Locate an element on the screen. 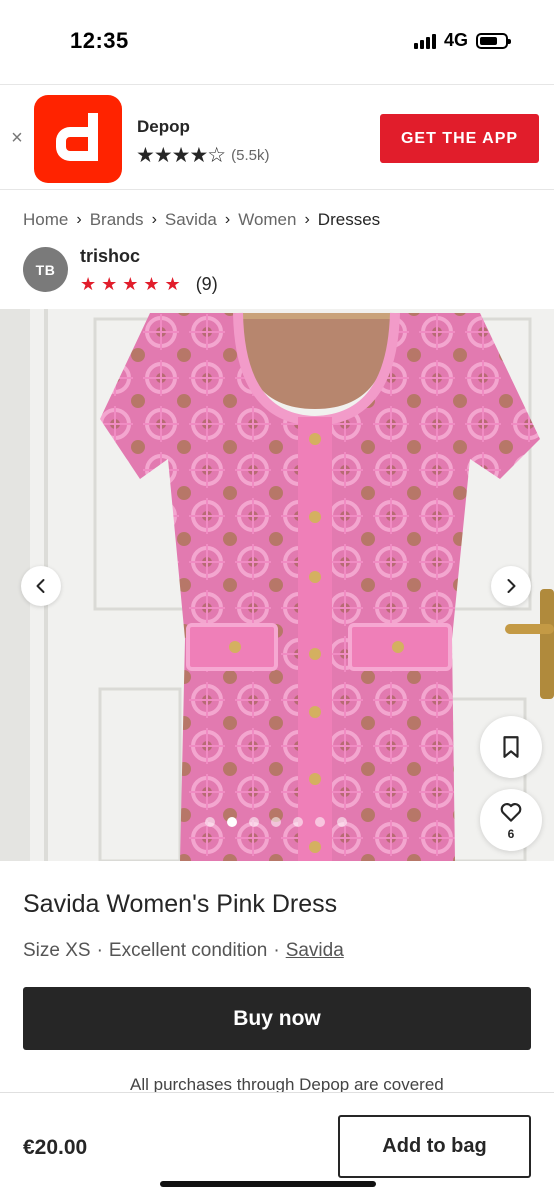 Image resolution: width=554 pixels, height=1200 pixels. add-to-bag-button: Add to bag is located at coordinates (434, 1146).